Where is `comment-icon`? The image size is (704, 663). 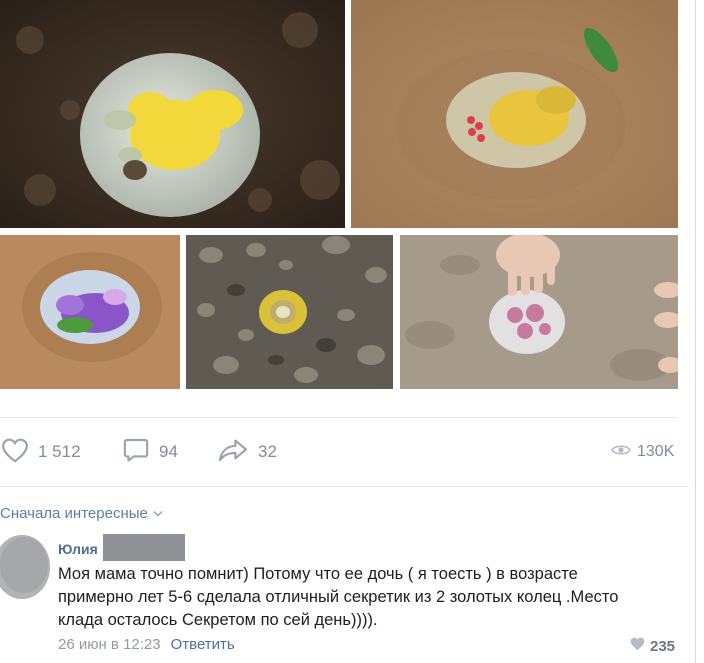
comment-icon is located at coordinates (136, 452).